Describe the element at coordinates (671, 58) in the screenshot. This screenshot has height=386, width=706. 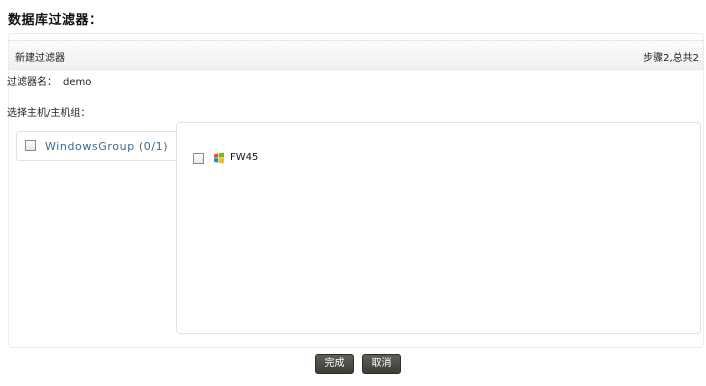
I see `wizard-step-indicator: 步骤2,总共2` at that location.